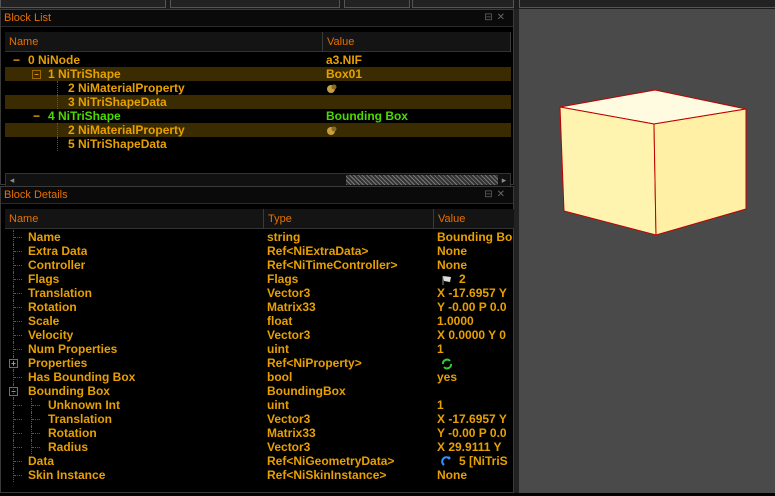  Describe the element at coordinates (84, 405) in the screenshot. I see `property-name: Unknown Int` at that location.